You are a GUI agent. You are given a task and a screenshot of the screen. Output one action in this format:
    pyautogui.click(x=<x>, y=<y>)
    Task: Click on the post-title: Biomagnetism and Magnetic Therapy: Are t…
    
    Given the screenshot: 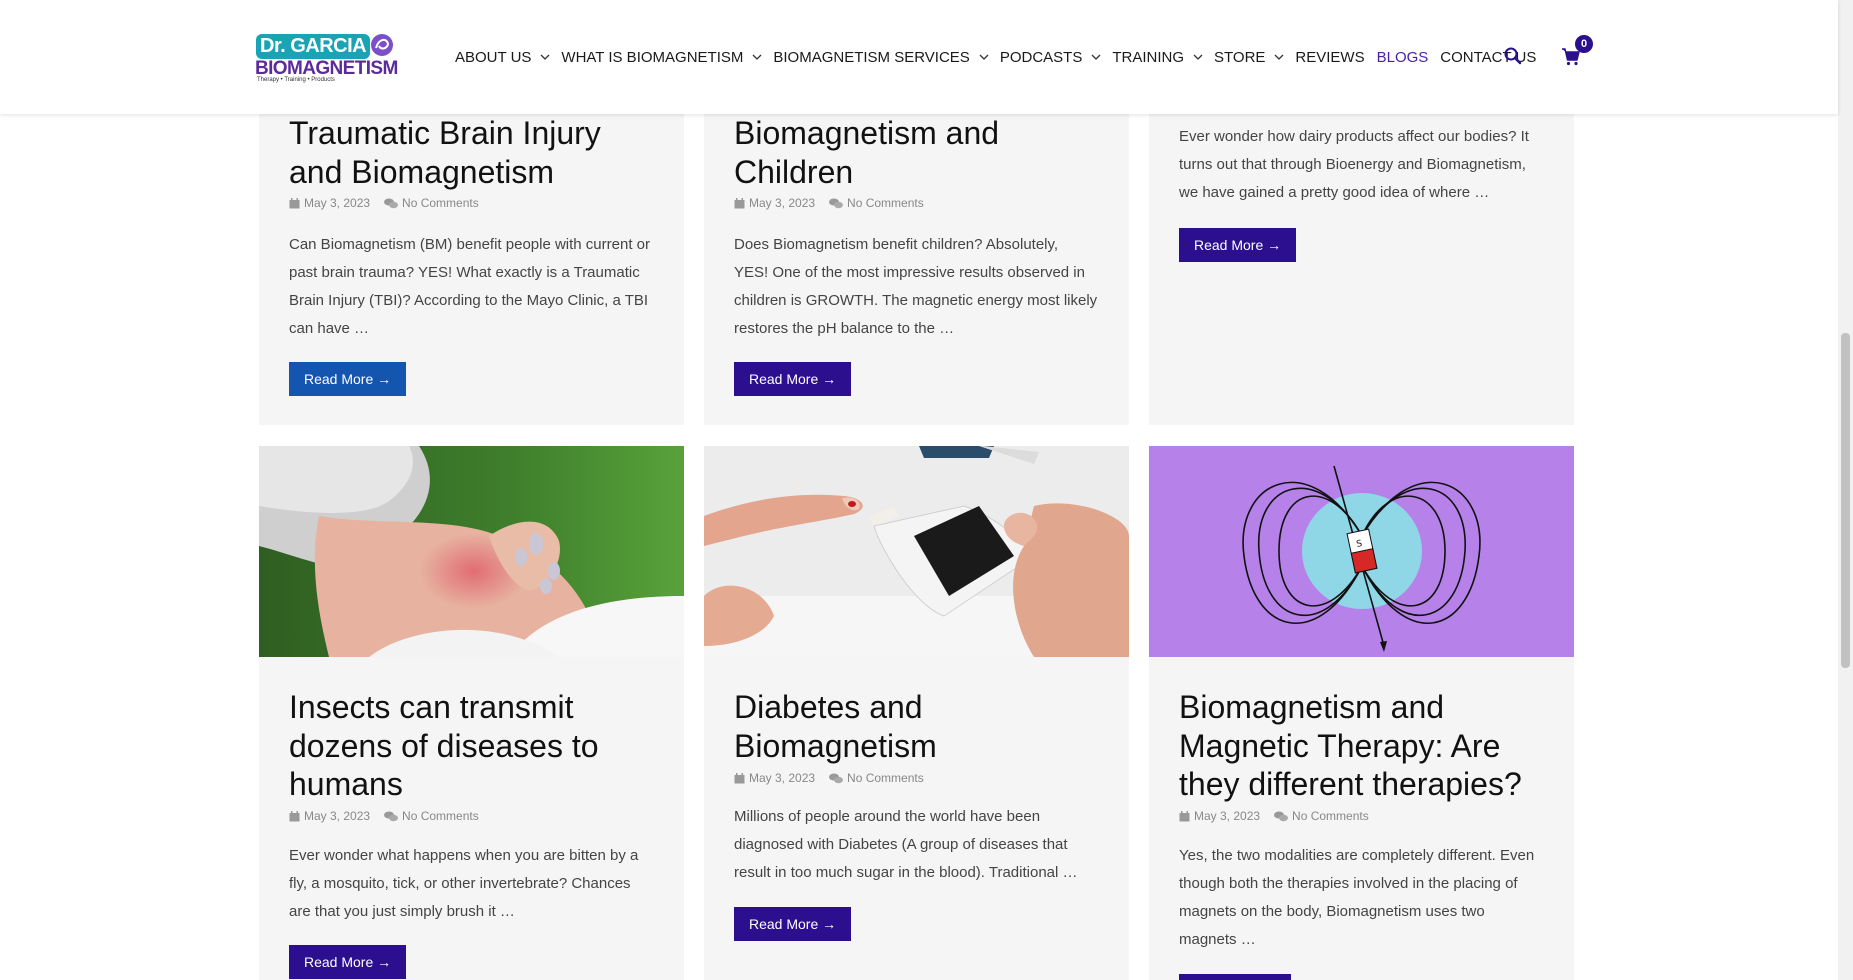 What is the action you would take?
    pyautogui.click(x=1371, y=746)
    